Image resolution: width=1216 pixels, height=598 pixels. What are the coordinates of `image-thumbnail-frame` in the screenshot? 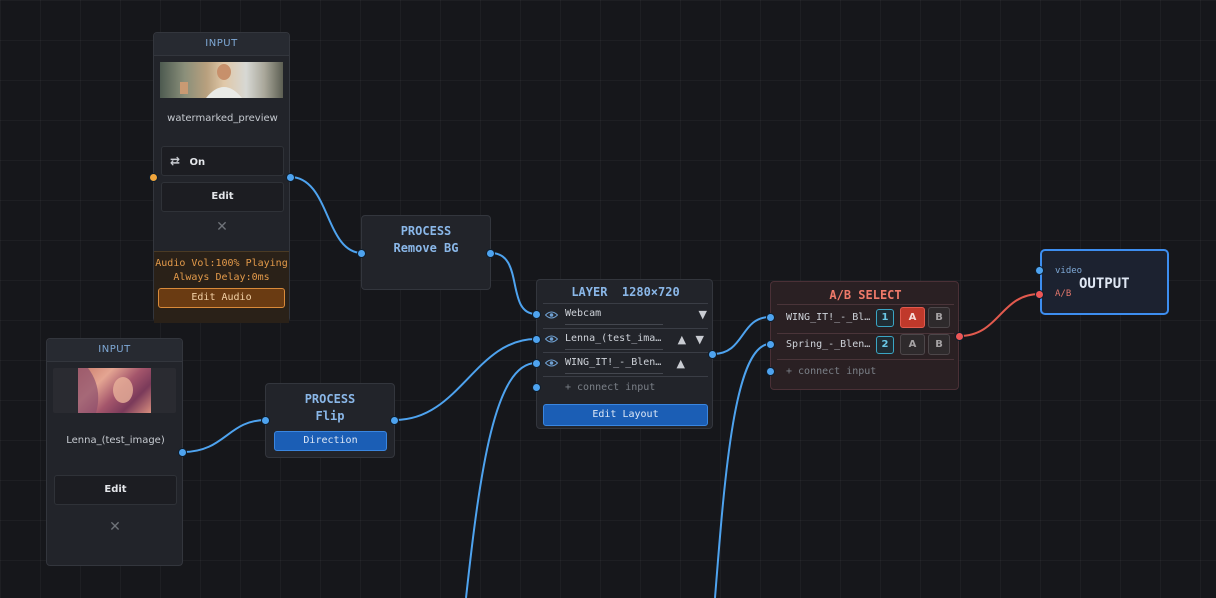 It's located at (114, 390).